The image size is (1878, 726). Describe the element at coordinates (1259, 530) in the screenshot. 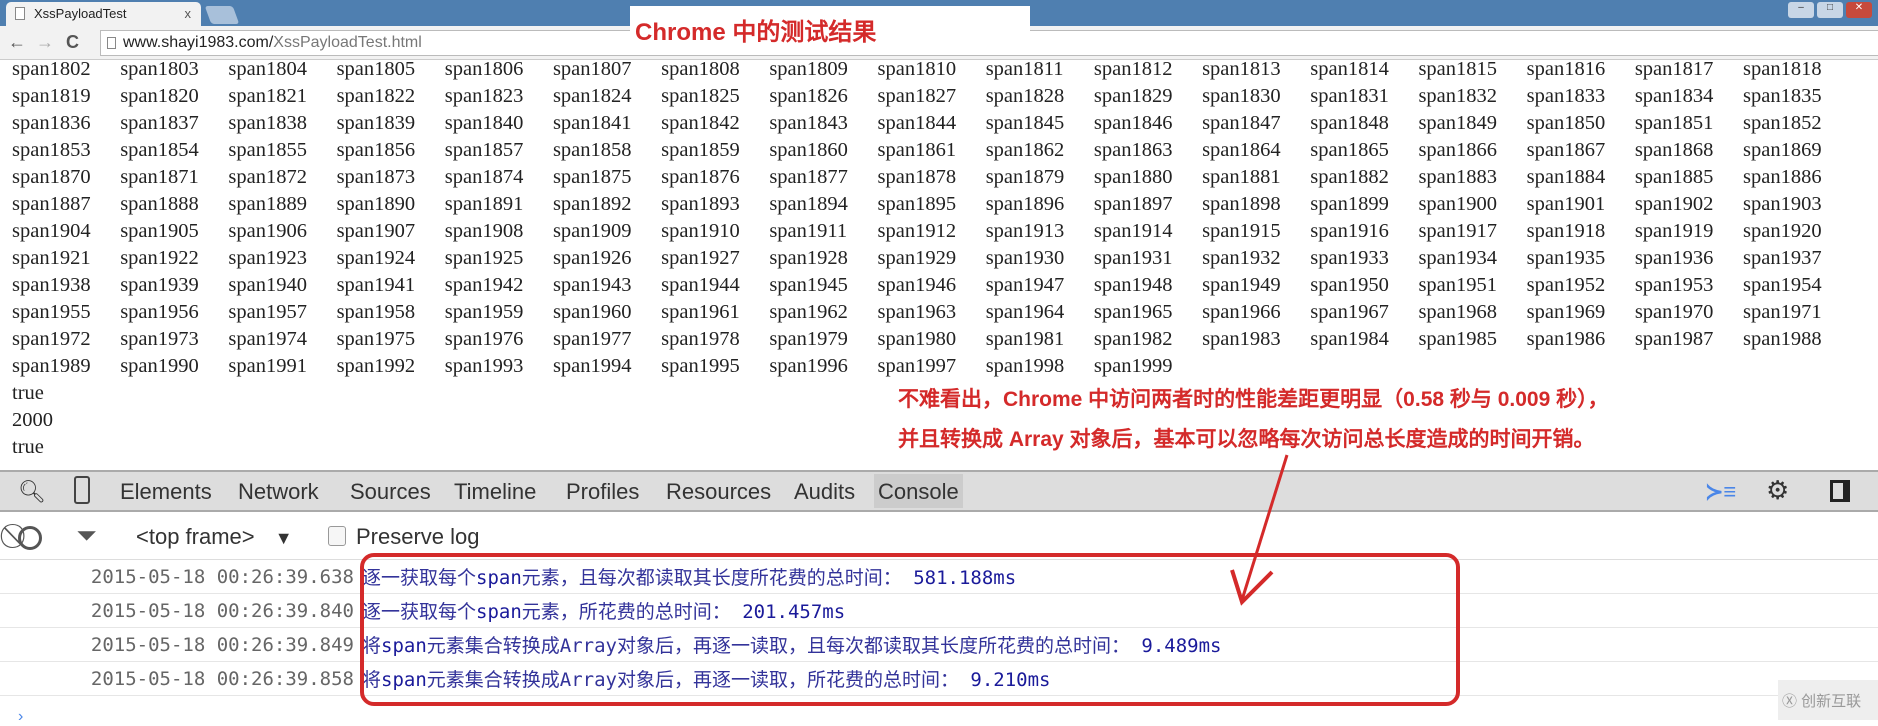

I see `annotation-arrow` at that location.